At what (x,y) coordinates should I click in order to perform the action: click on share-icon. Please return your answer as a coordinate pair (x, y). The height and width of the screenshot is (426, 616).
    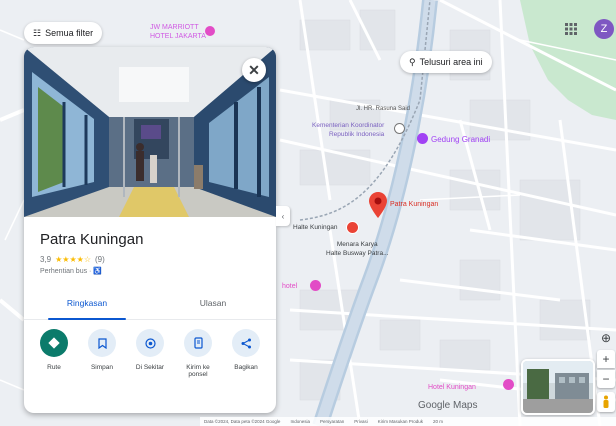
    Looking at the image, I should click on (246, 343).